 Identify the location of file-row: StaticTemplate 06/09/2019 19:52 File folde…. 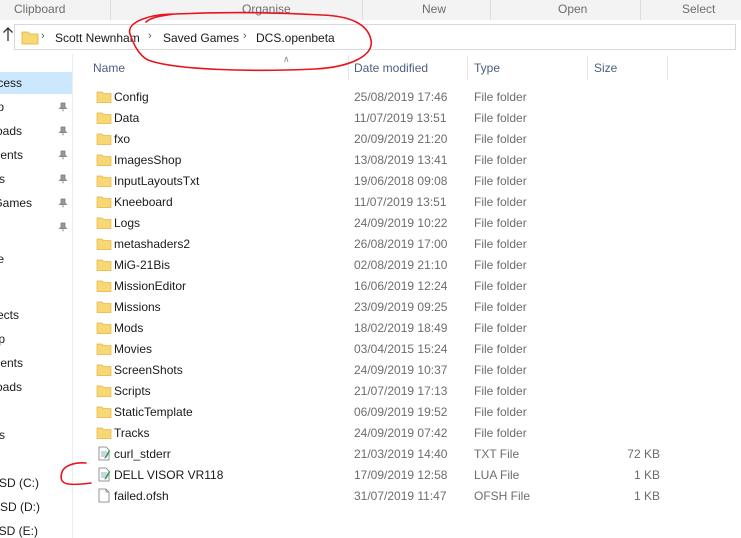
(373, 411).